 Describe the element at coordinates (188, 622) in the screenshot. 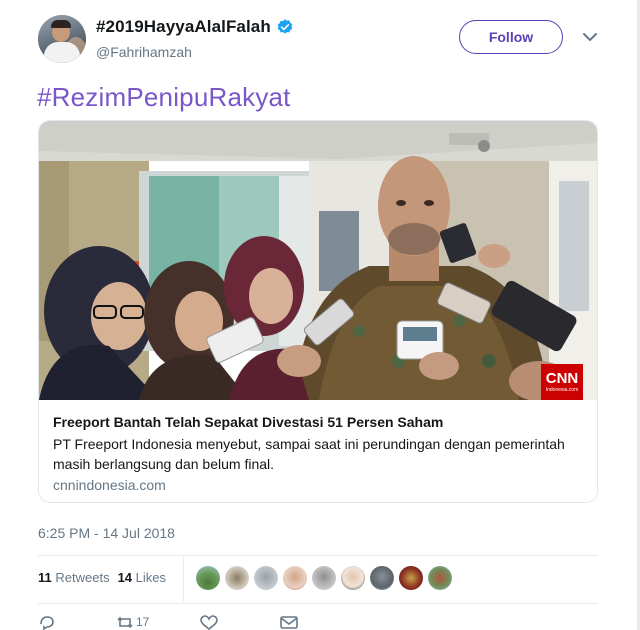

I see `tweet-actions: 17` at that location.